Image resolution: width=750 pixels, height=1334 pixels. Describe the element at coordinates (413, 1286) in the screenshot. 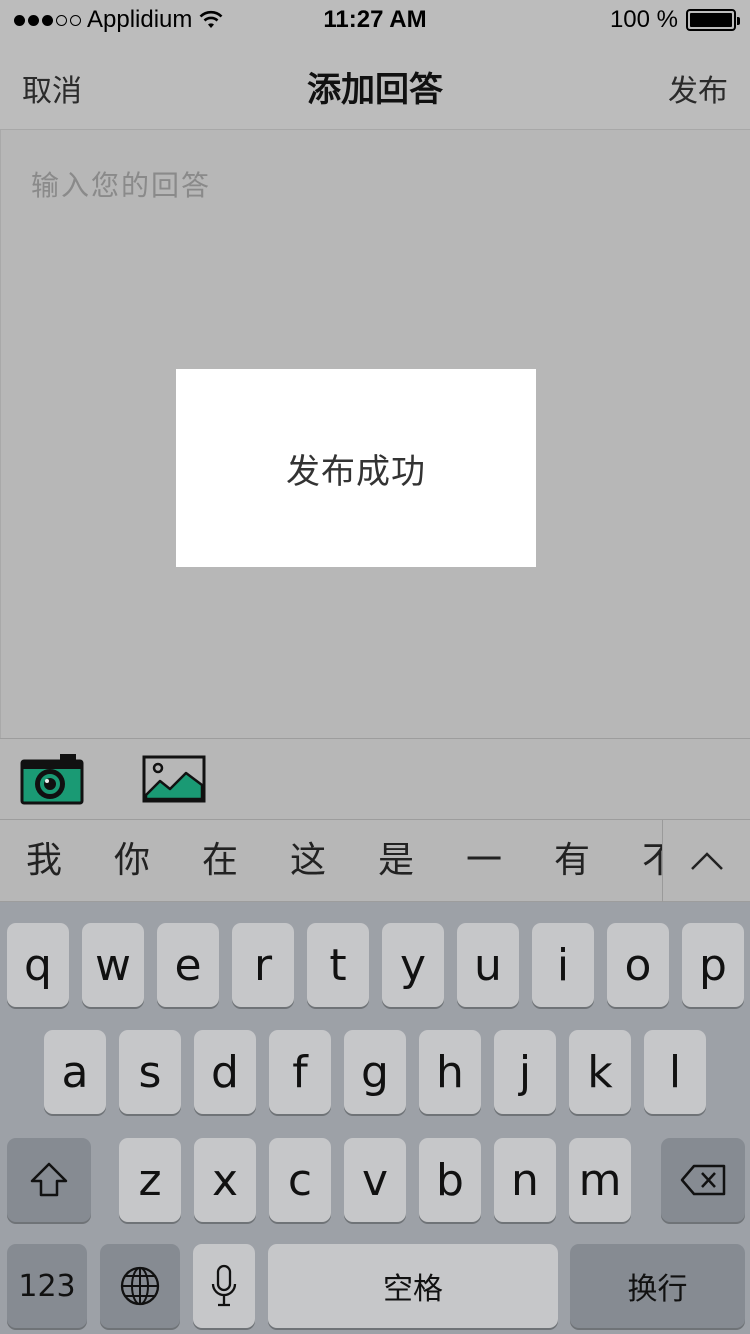

I see `space-key: 空格` at that location.